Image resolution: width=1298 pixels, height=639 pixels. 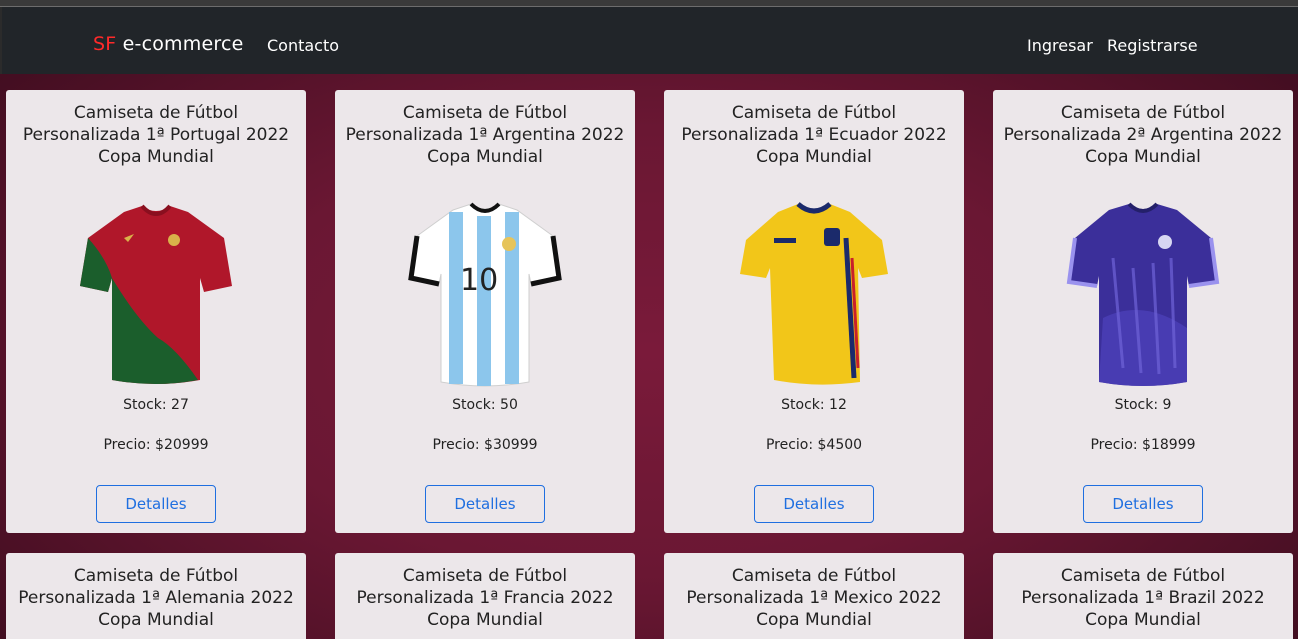 I want to click on brand-prefix: SF, so click(x=105, y=44).